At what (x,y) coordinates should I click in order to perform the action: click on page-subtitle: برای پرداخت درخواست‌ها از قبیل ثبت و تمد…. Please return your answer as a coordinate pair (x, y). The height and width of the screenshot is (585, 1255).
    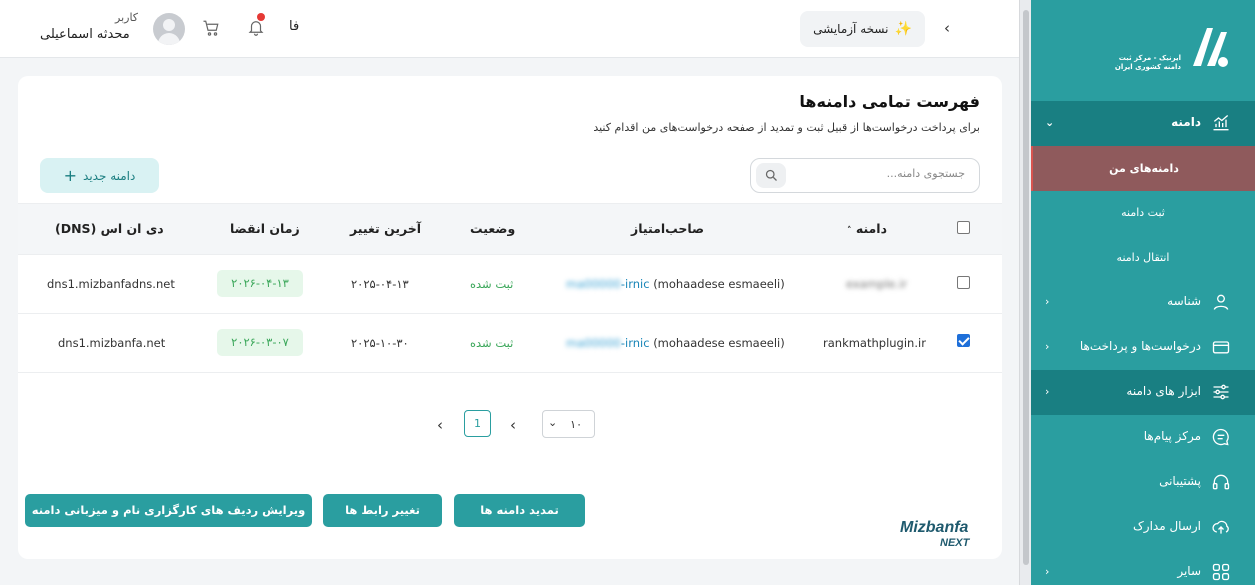
    Looking at the image, I should click on (786, 127).